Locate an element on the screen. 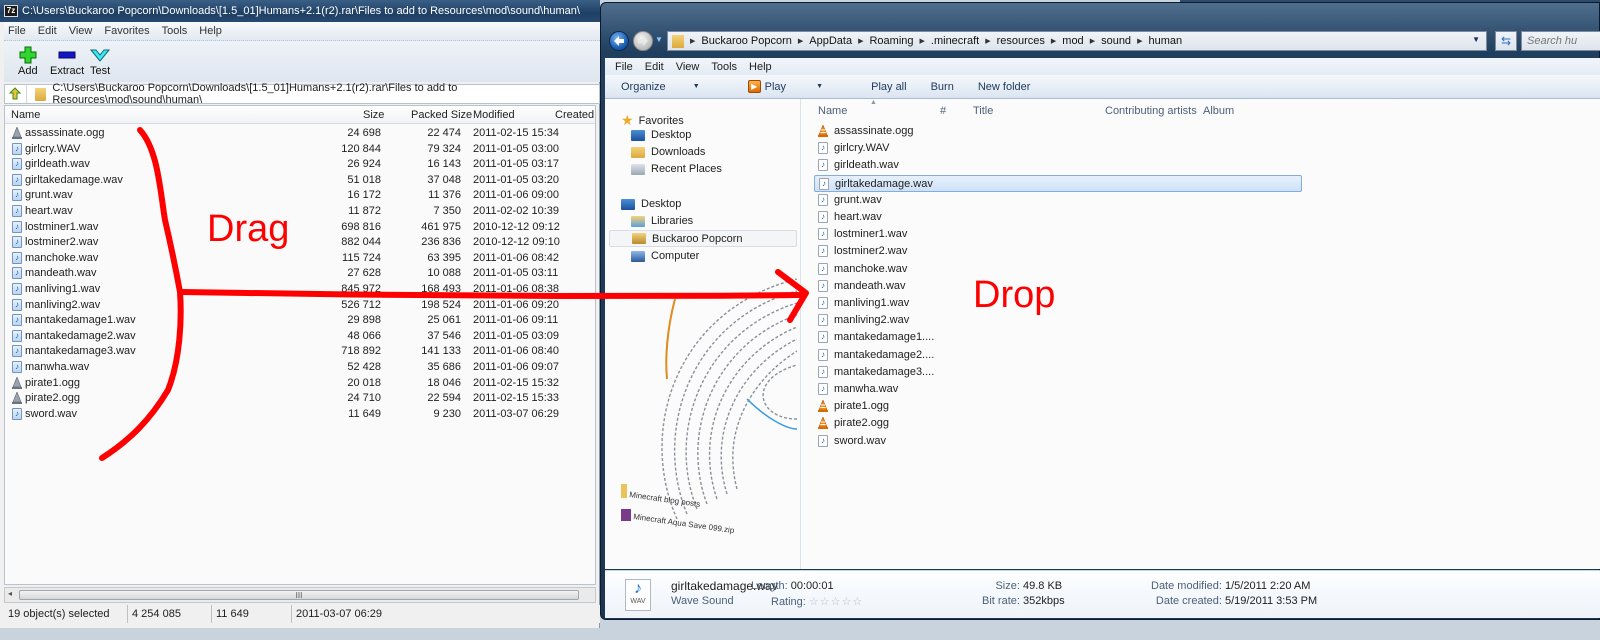 The image size is (1600, 640). zip-menu-favorites: Favorites is located at coordinates (126, 31).